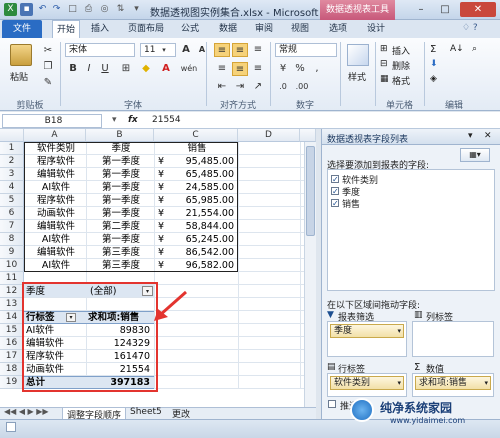  Describe the element at coordinates (367, 383) in the screenshot. I see `row-field-pill: 软件类别 ▾` at that location.